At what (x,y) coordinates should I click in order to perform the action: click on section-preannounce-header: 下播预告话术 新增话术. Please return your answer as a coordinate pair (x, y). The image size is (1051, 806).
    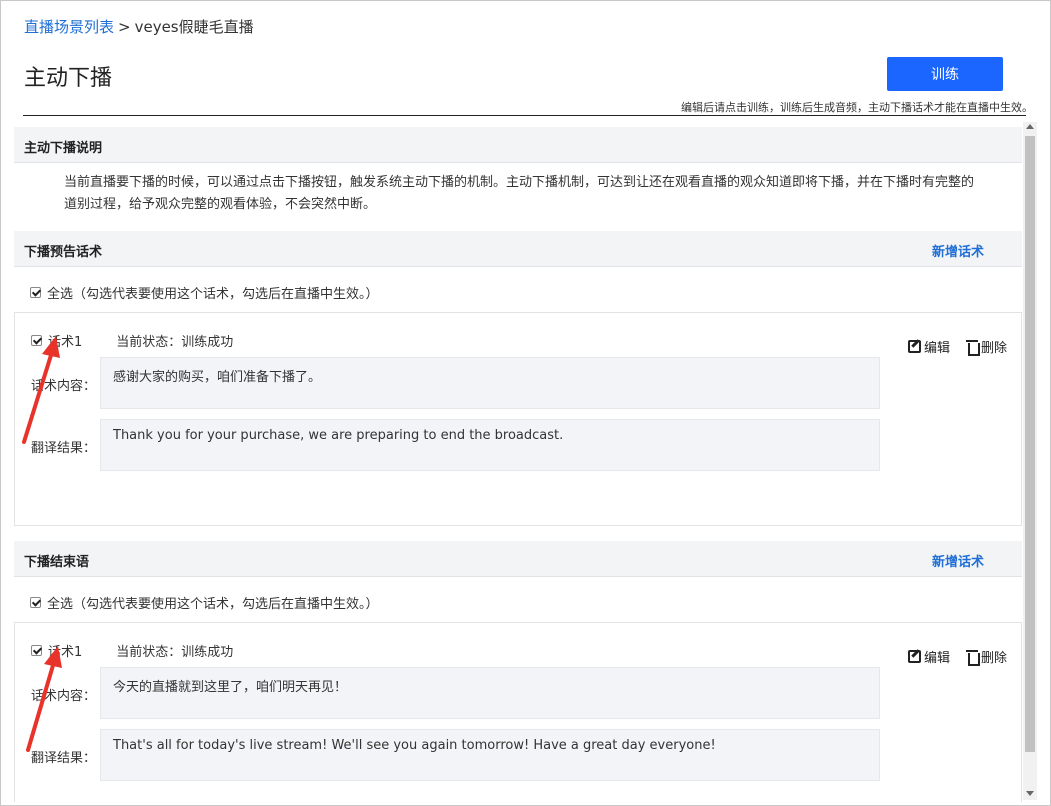
    Looking at the image, I should click on (518, 249).